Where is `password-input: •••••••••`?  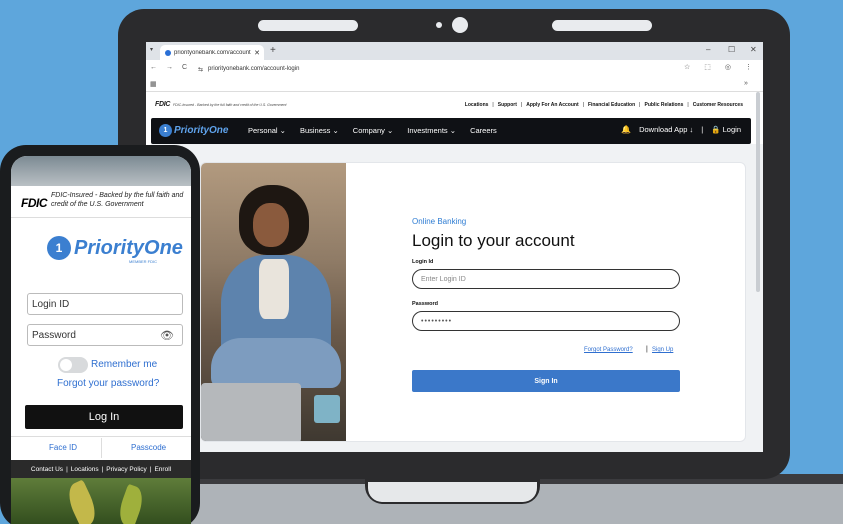
password-input: ••••••••• is located at coordinates (546, 321).